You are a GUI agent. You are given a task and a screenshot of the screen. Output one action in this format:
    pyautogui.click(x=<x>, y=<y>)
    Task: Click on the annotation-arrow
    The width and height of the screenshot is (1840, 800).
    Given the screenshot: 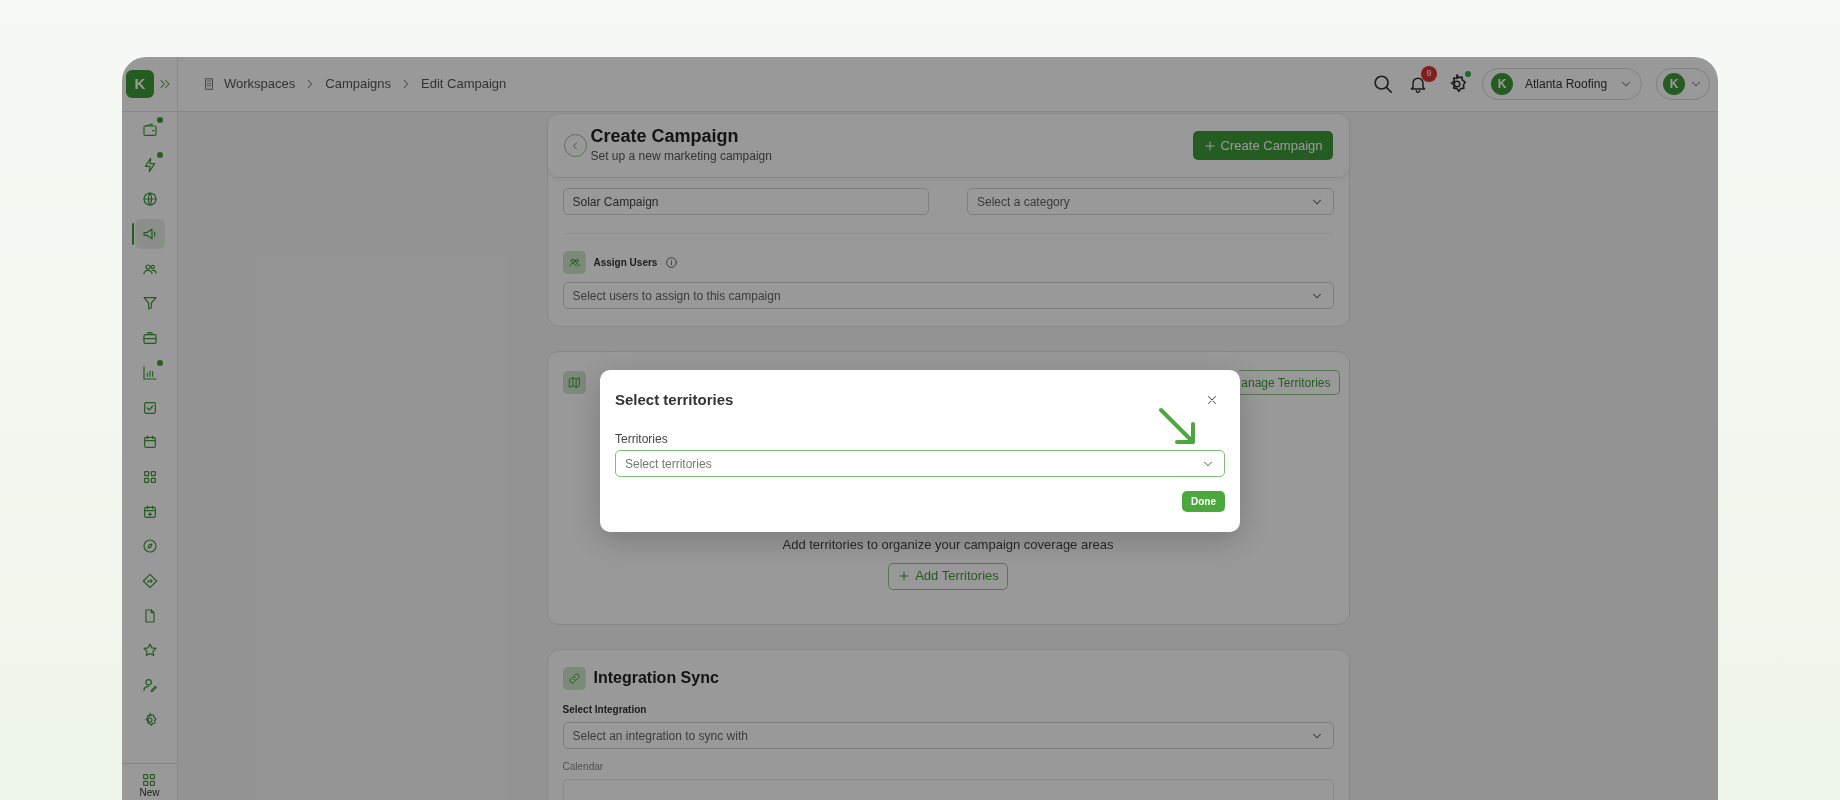 What is the action you would take?
    pyautogui.click(x=1178, y=427)
    